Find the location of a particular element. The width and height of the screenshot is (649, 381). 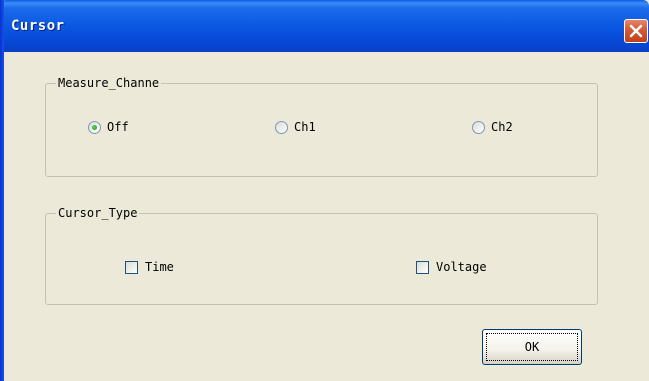

measure-channel-legend: Measure_Channe is located at coordinates (109, 83).